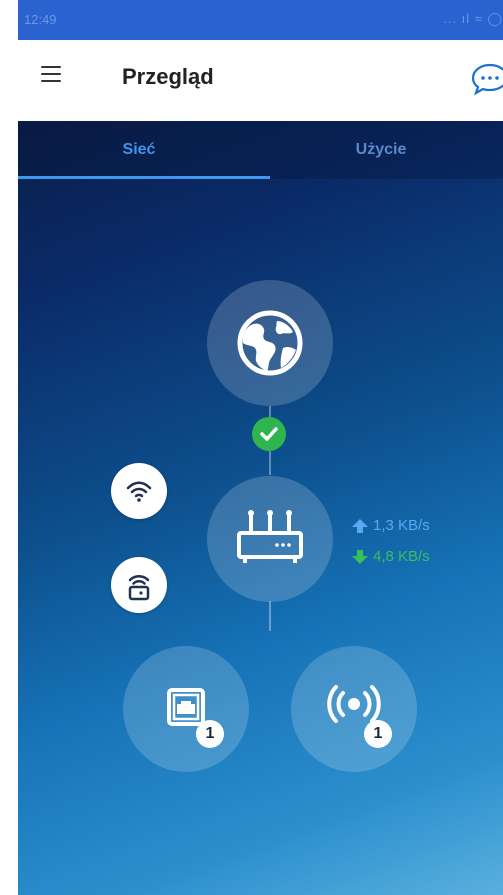 The height and width of the screenshot is (895, 503). I want to click on globe-icon, so click(270, 343).